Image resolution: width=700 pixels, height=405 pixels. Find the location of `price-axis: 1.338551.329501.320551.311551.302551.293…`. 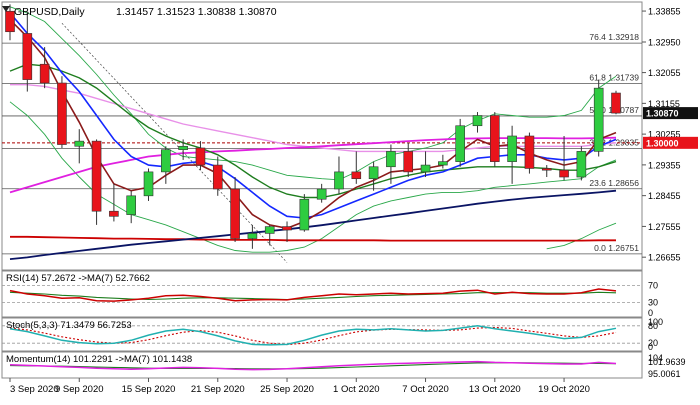

price-axis: 1.338551.329501.320551.311551.302551.293… is located at coordinates (670, 135).